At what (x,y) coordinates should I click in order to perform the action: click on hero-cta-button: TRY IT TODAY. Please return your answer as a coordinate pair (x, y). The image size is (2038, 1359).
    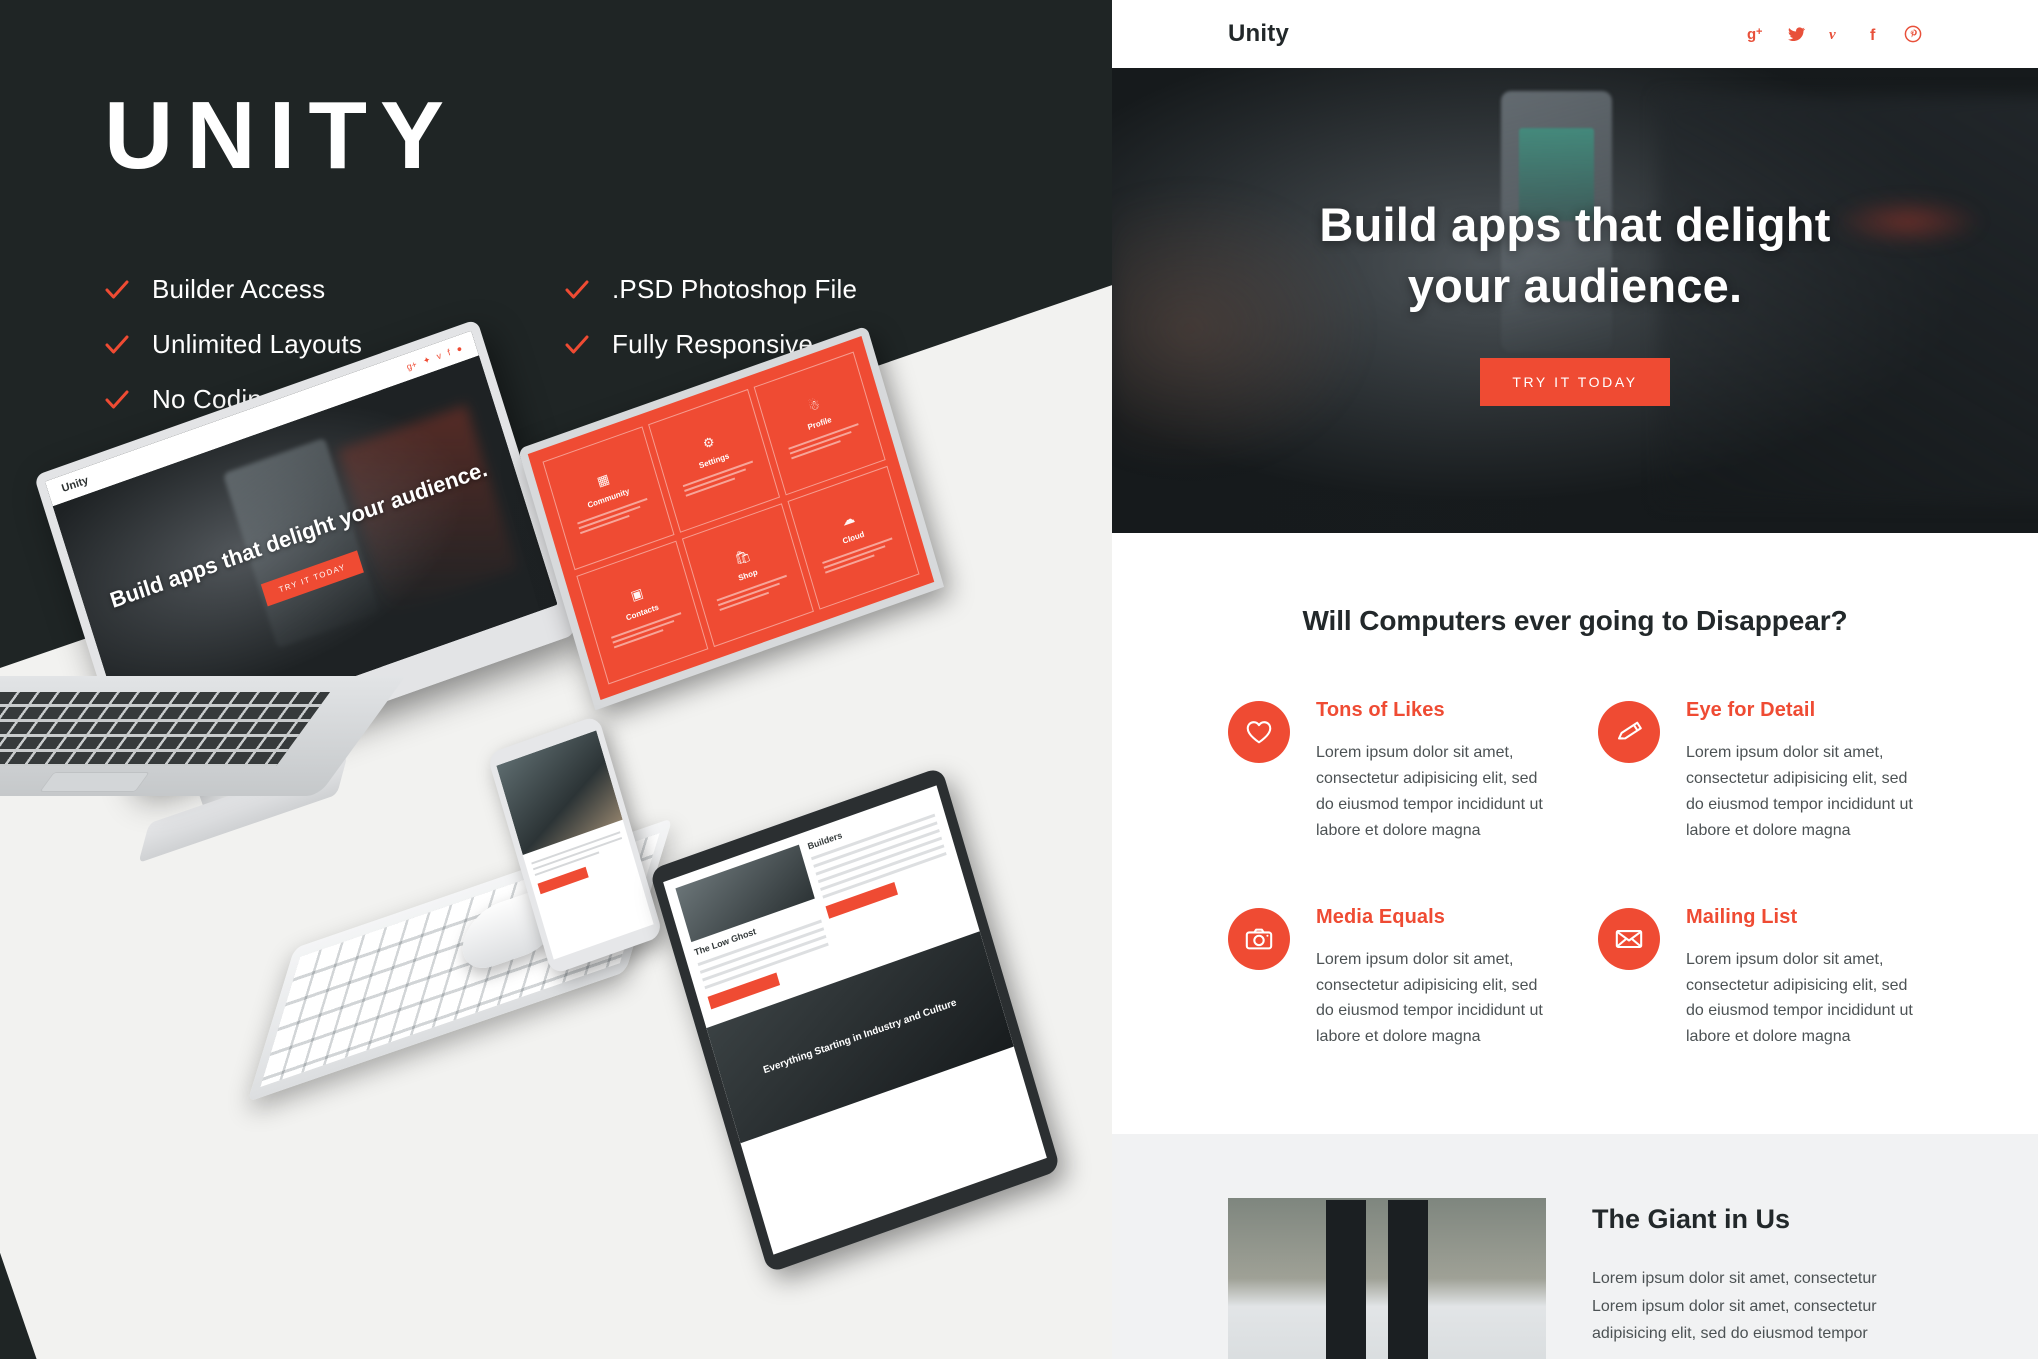
    Looking at the image, I should click on (1575, 381).